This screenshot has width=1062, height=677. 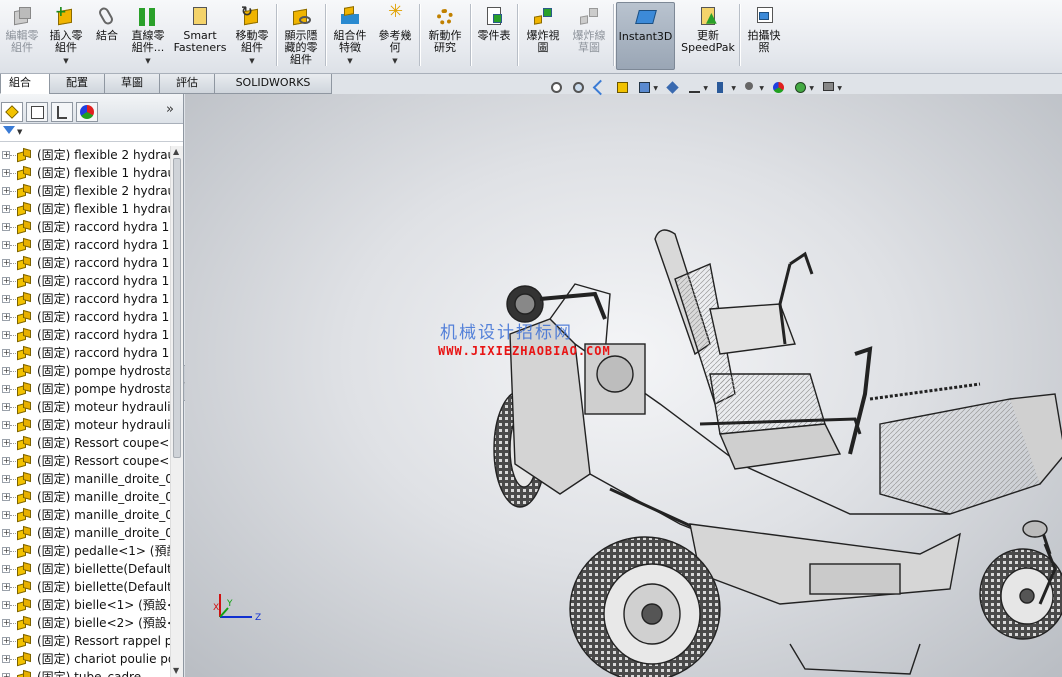 I want to click on scroll-down-icon: ▼, so click(x=176, y=670).